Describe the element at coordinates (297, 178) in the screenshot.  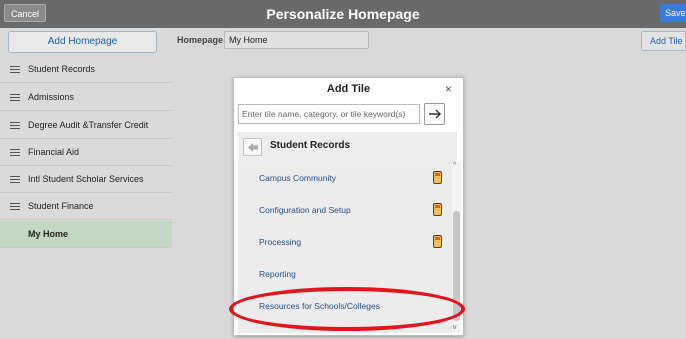
I see `tile-category-label: Campus Community` at that location.